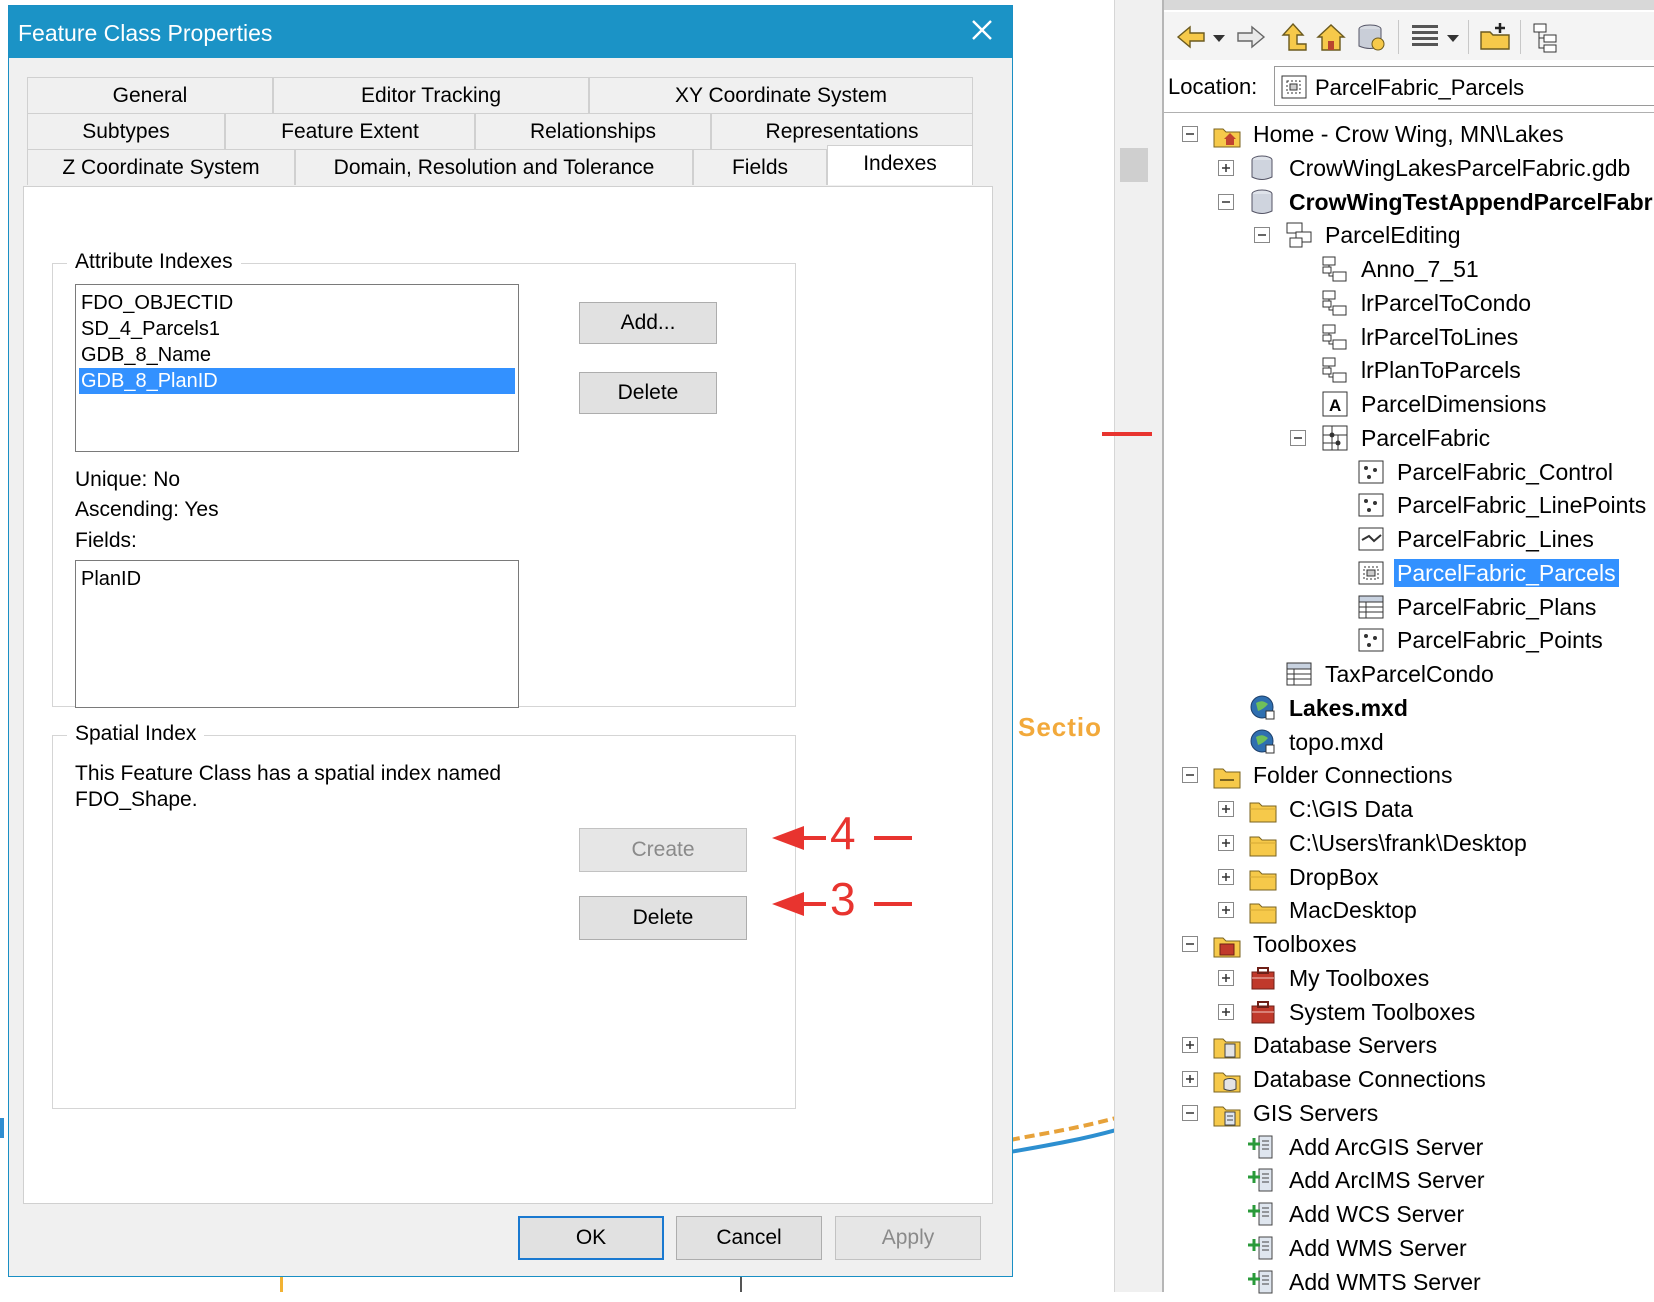 The width and height of the screenshot is (1654, 1302). Describe the element at coordinates (1398, 37) in the screenshot. I see `toolbar-separator` at that location.